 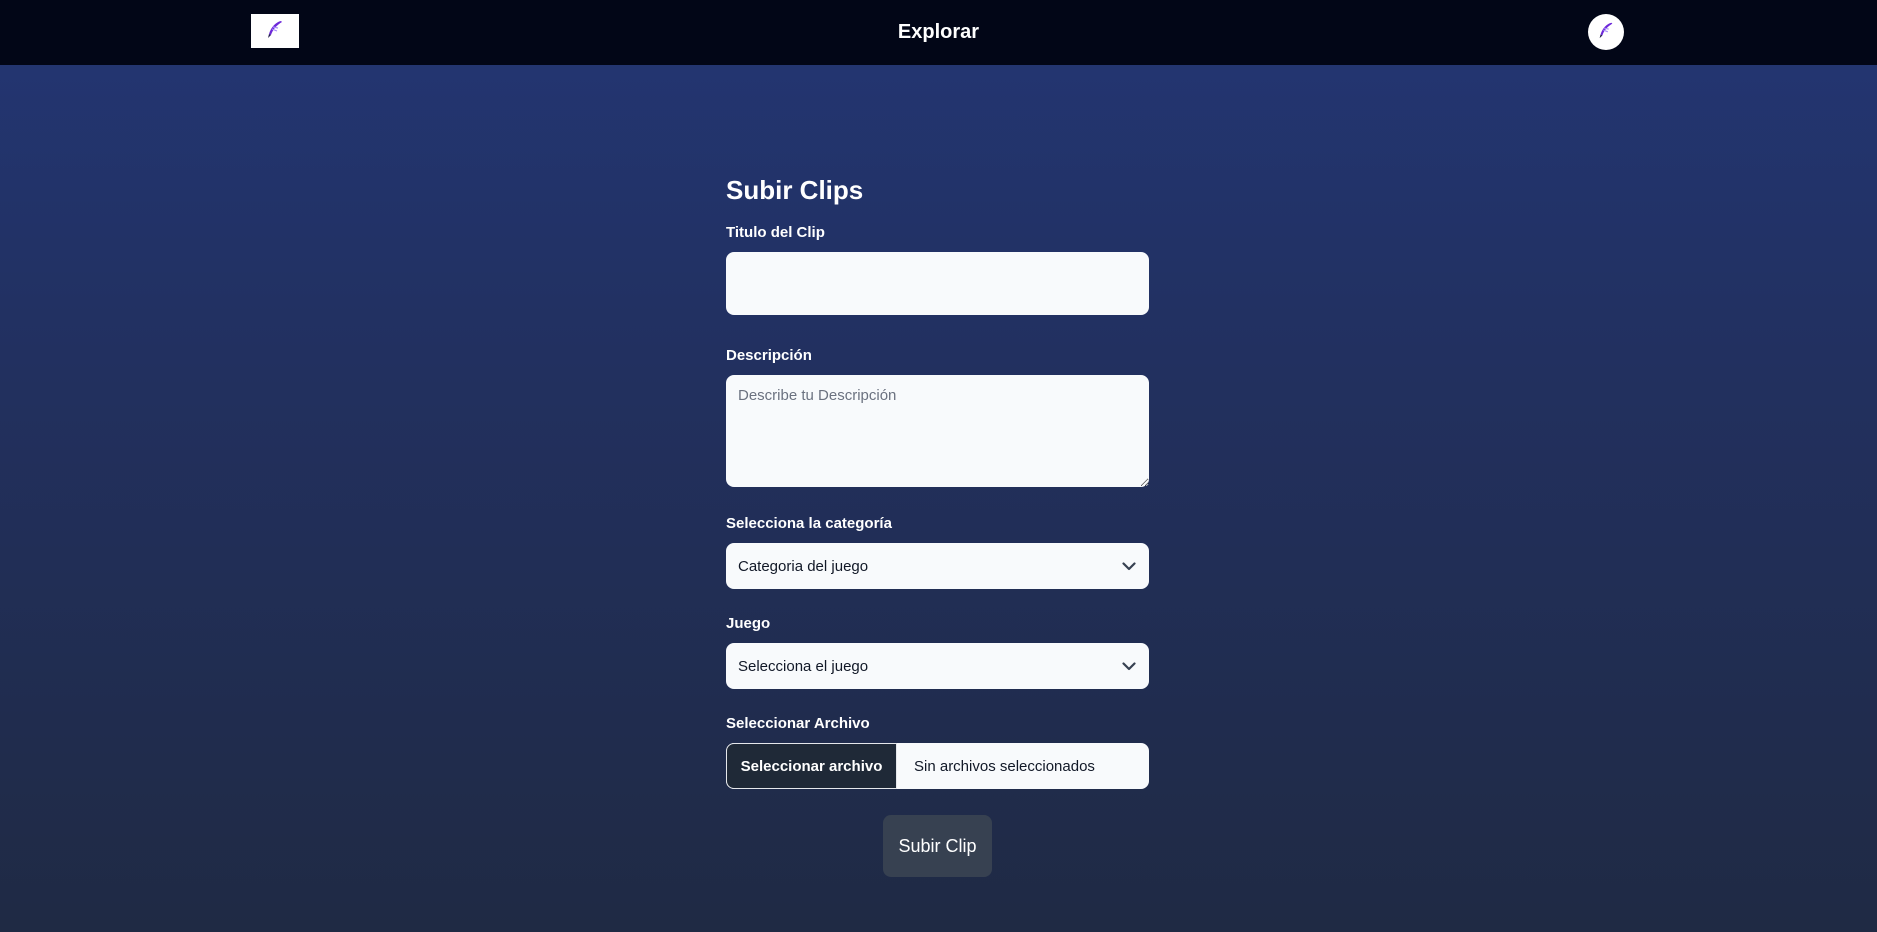 I want to click on category-label: Selecciona la categoría, so click(x=809, y=523).